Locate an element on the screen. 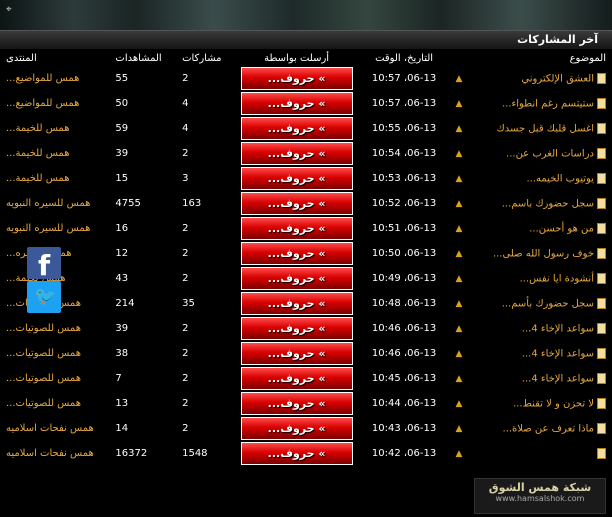 The width and height of the screenshot is (612, 517). view-count: 43 is located at coordinates (122, 278).